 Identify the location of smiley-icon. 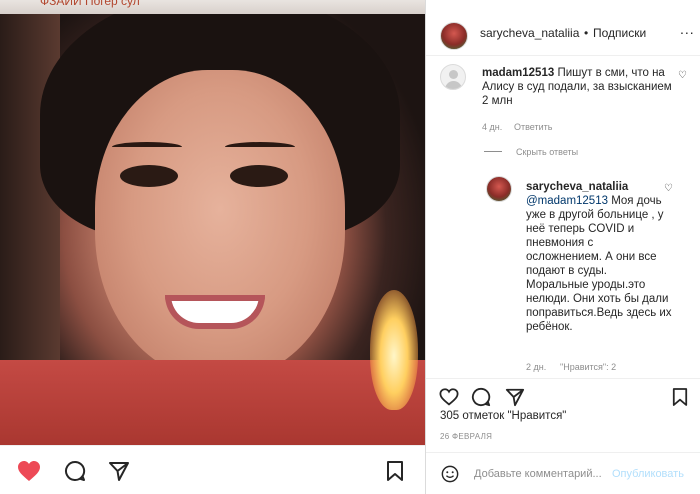
(450, 474).